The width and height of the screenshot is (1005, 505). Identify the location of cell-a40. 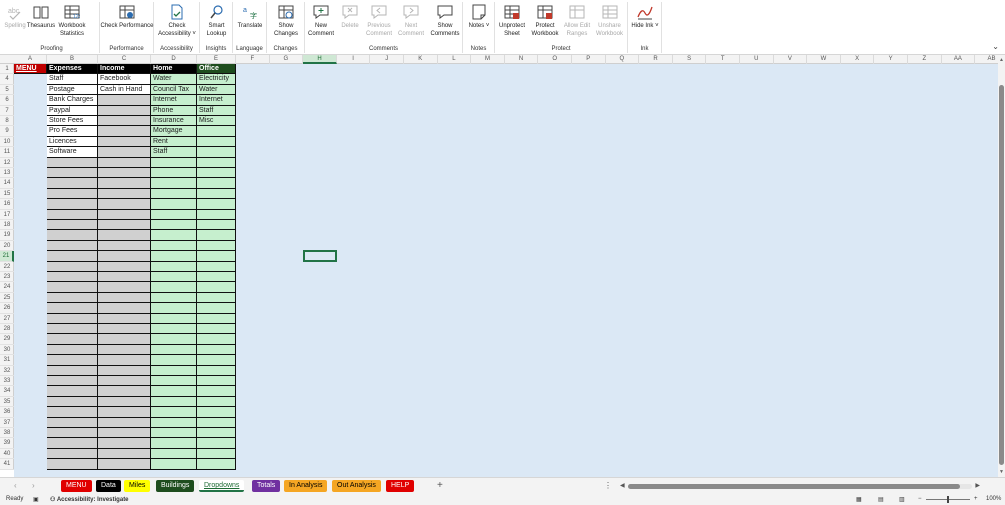
(30, 454).